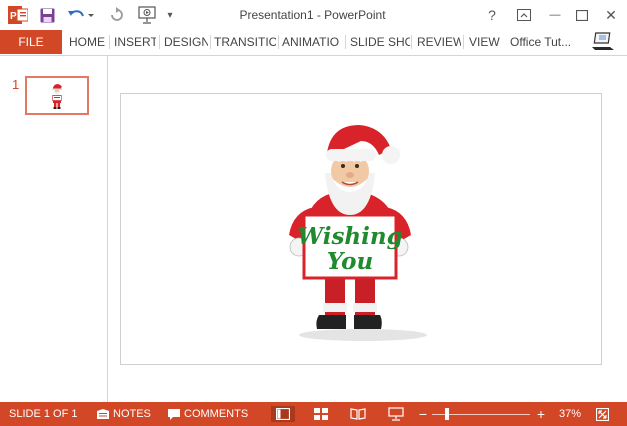 The image size is (627, 426). Describe the element at coordinates (358, 414) in the screenshot. I see `reading-view-icon` at that location.